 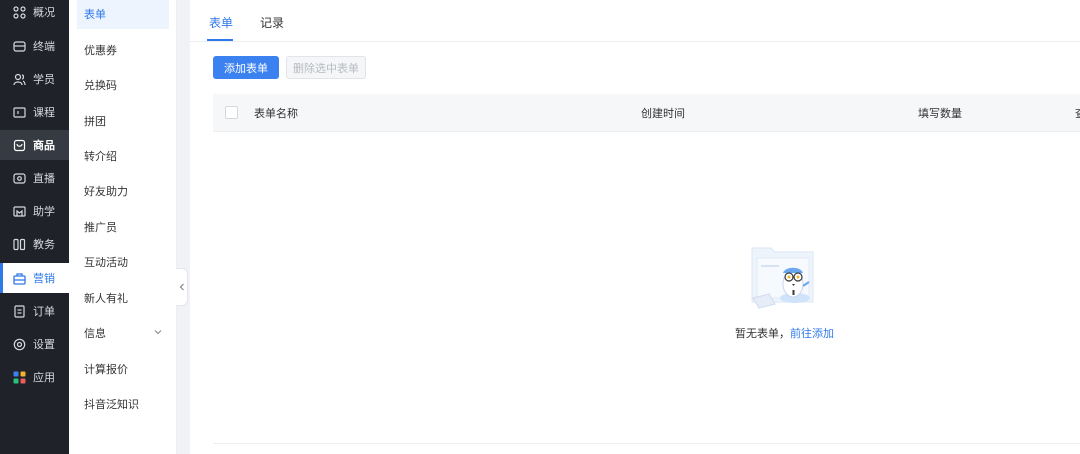 I want to click on empty-state-illustration, so click(x=782, y=276).